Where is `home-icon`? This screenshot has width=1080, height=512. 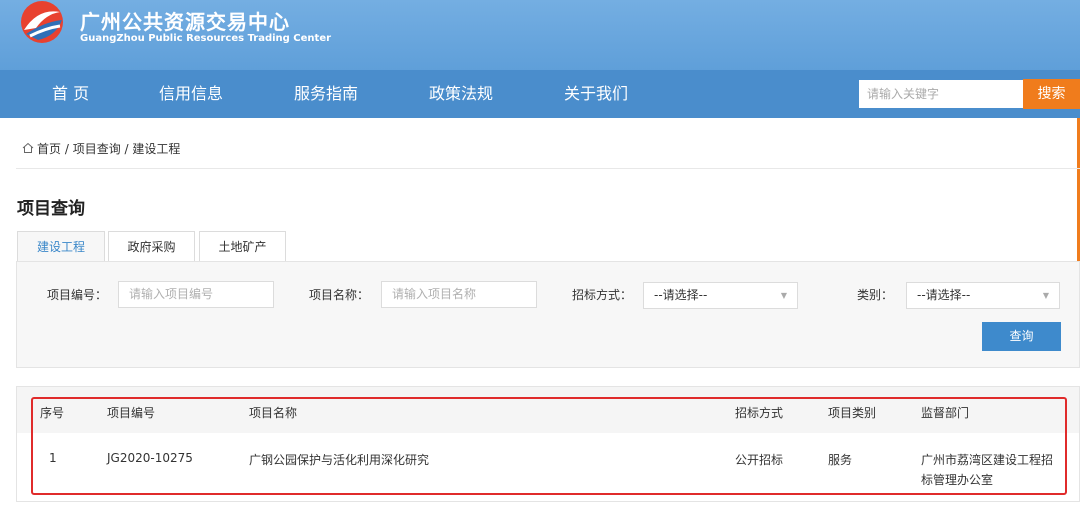
home-icon is located at coordinates (28, 147).